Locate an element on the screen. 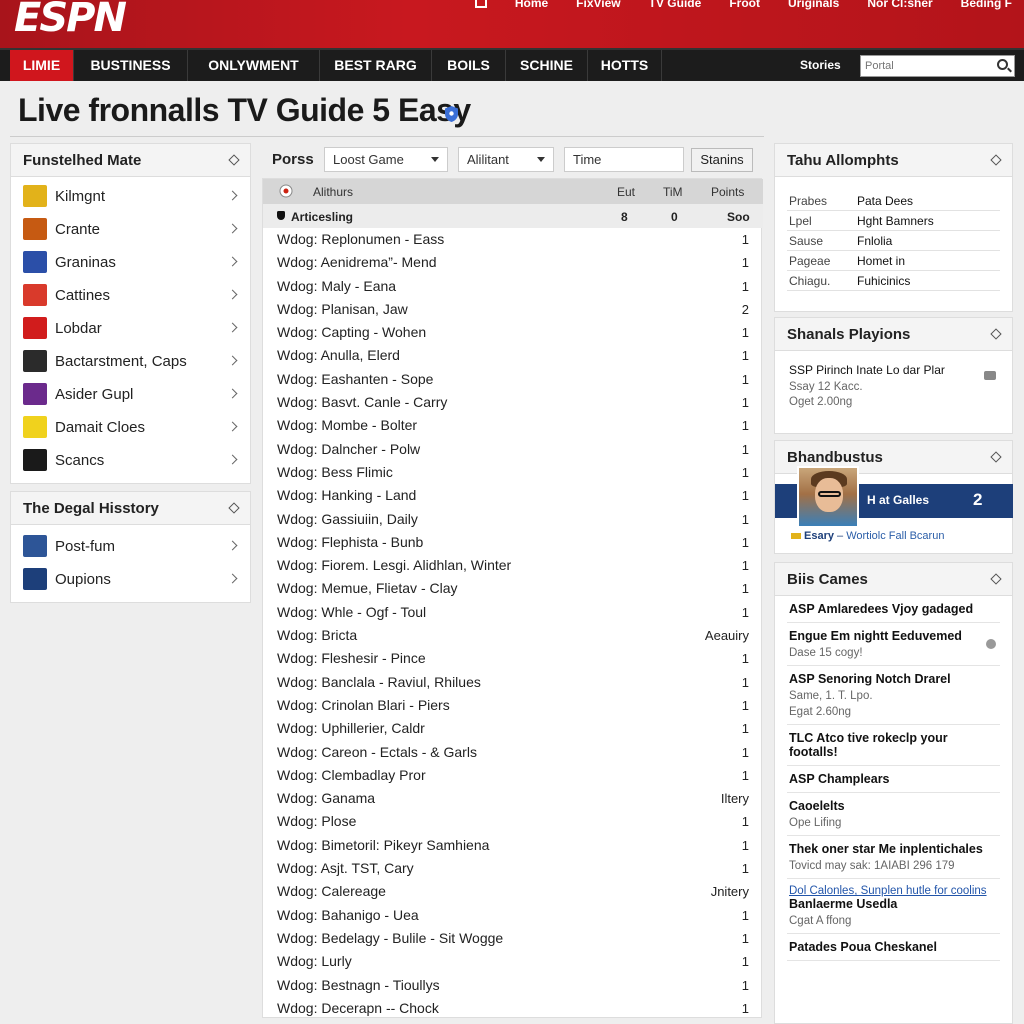  home-icon is located at coordinates (480, 4).